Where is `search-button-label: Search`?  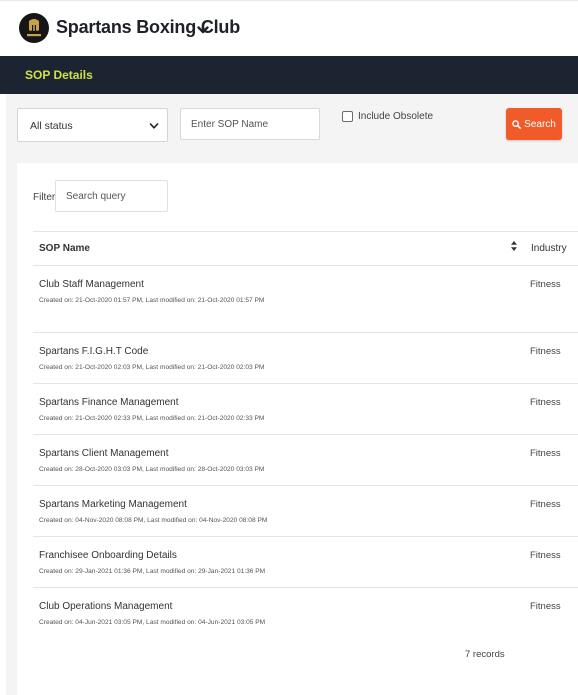
search-button-label: Search is located at coordinates (540, 124).